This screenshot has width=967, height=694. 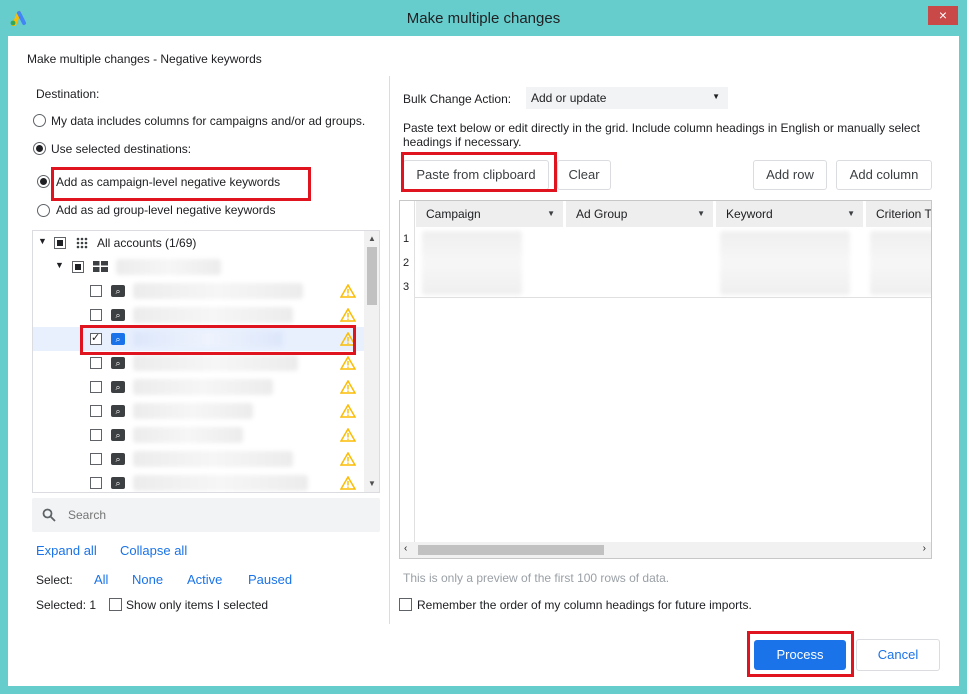 I want to click on bulk-action-dropdown: Add or update ▼, so click(x=627, y=98).